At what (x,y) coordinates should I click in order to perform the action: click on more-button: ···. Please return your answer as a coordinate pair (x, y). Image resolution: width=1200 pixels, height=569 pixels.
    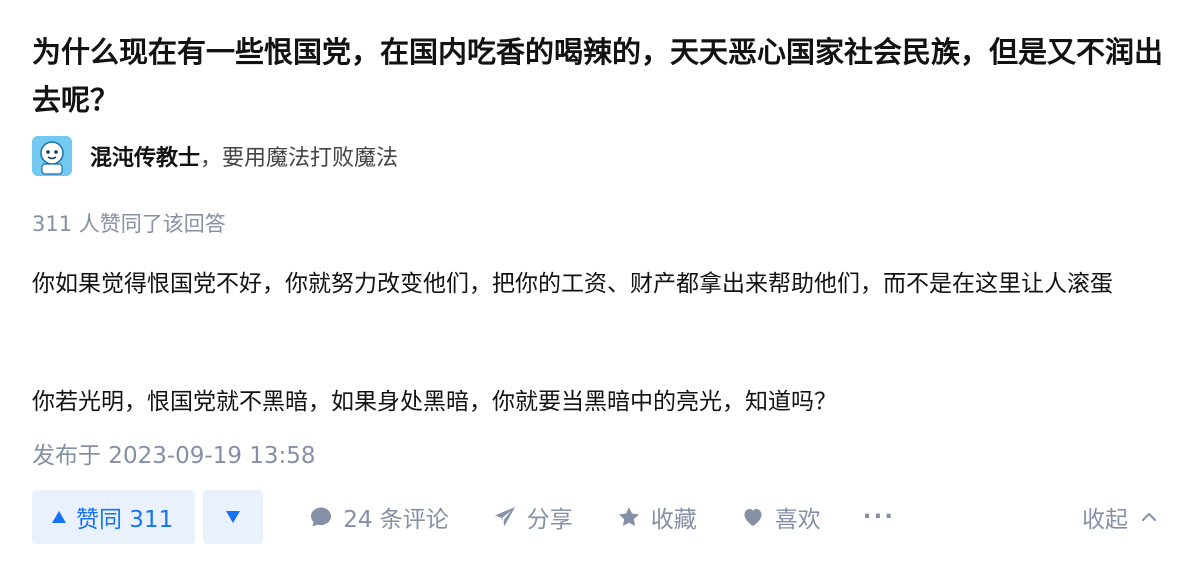
    Looking at the image, I should click on (879, 517).